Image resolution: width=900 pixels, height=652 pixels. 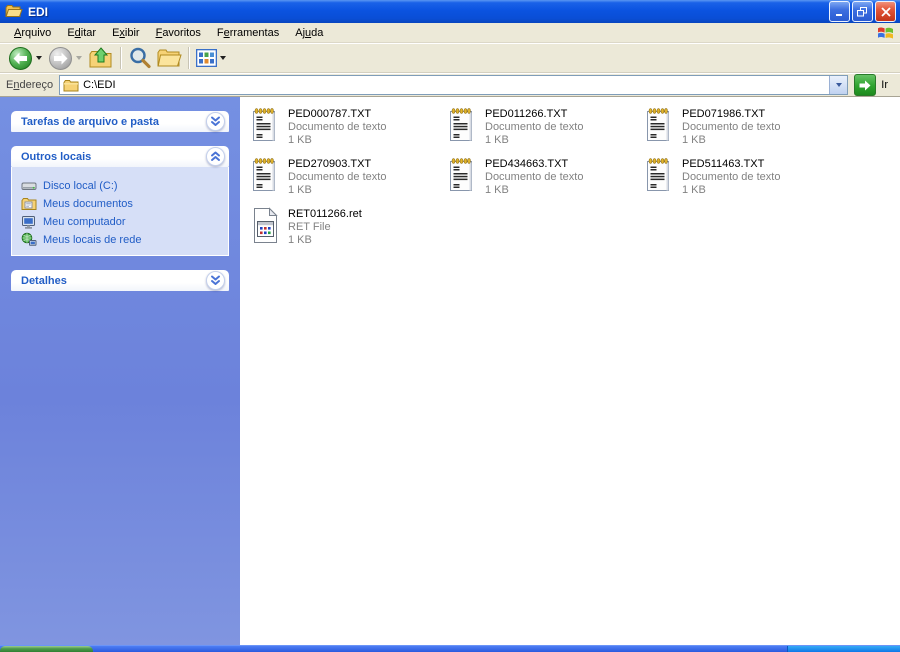 What do you see at coordinates (79, 58) in the screenshot?
I see `forward-dropdown-caret` at bounding box center [79, 58].